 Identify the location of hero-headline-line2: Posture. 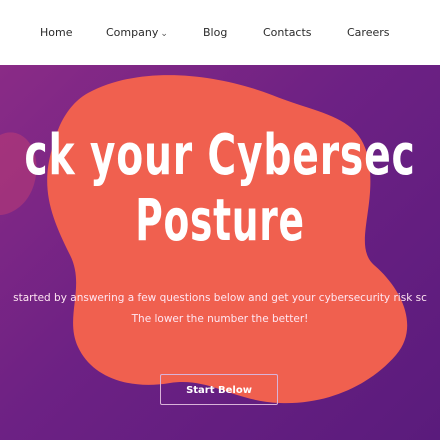
(220, 220).